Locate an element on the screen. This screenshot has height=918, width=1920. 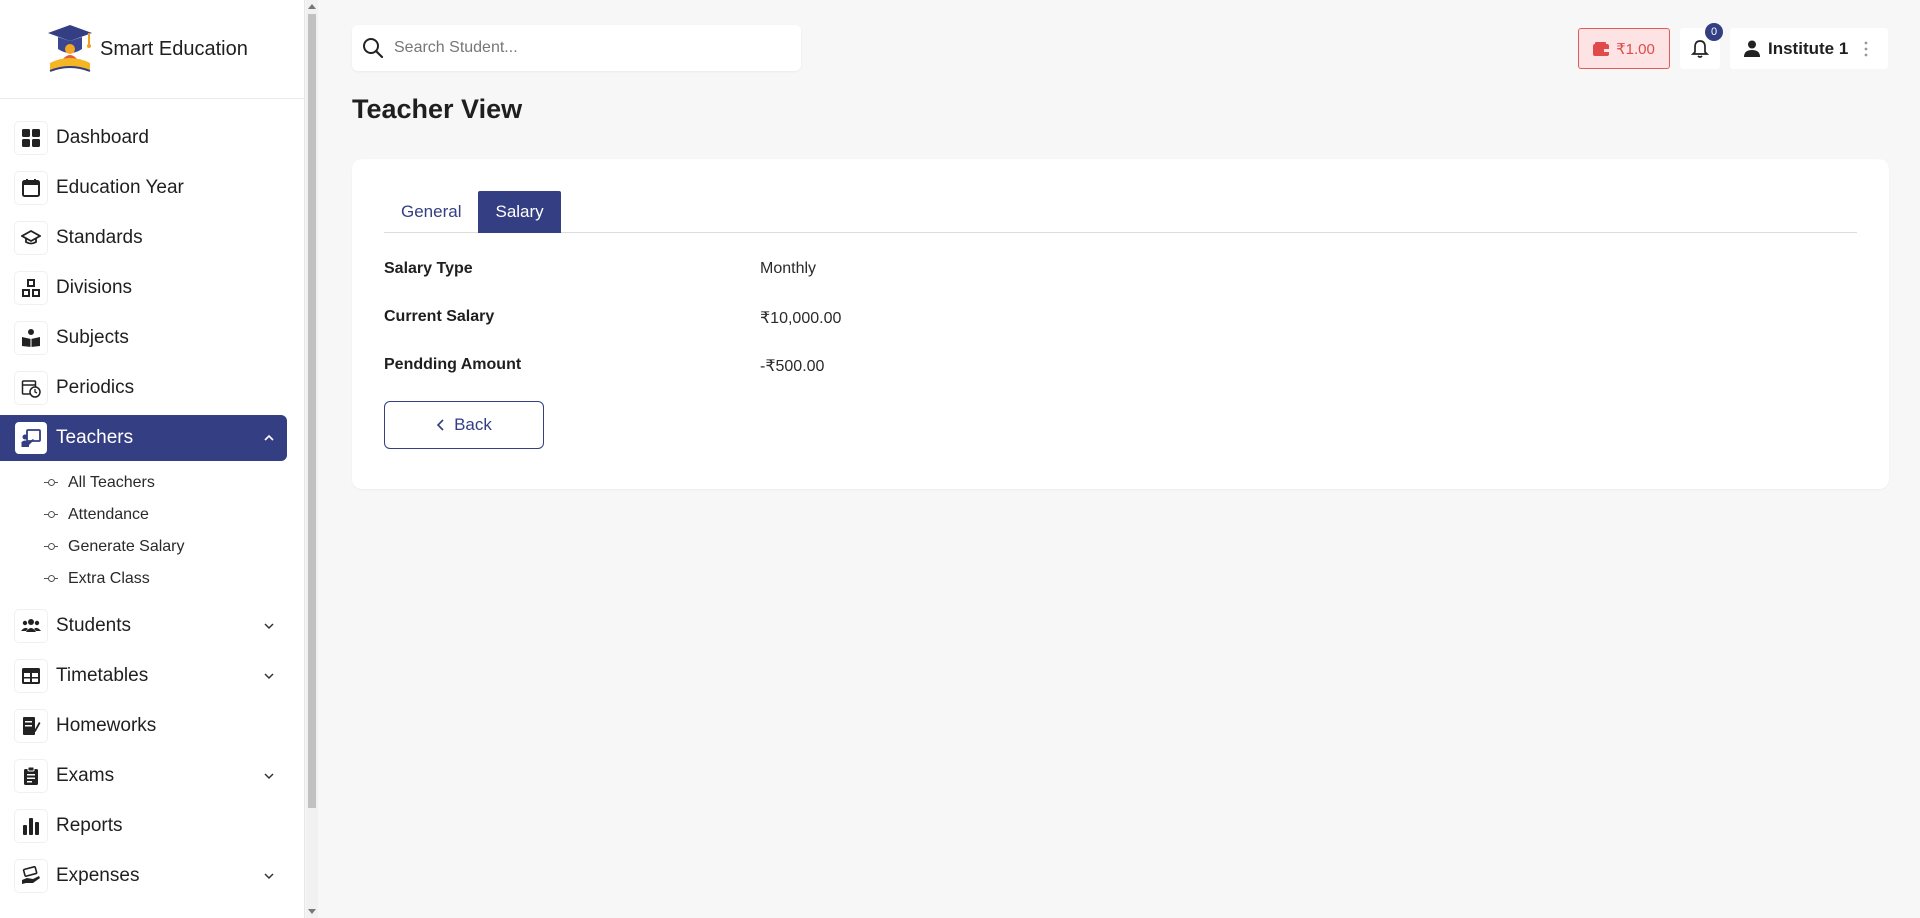
user-icon is located at coordinates (1752, 48).